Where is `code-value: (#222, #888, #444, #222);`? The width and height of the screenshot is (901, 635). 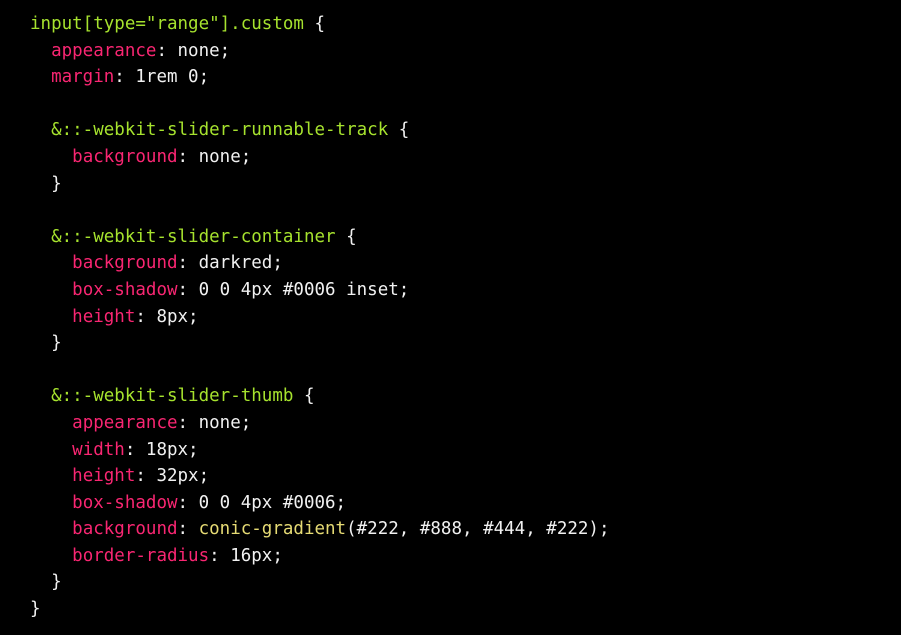 code-value: (#222, #888, #444, #222); is located at coordinates (478, 529).